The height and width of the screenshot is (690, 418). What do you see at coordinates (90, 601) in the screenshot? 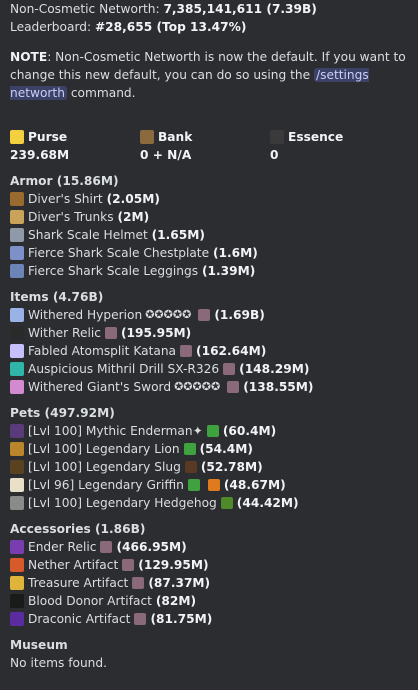
I see `accessory-name: Blood Donor Artifact` at bounding box center [90, 601].